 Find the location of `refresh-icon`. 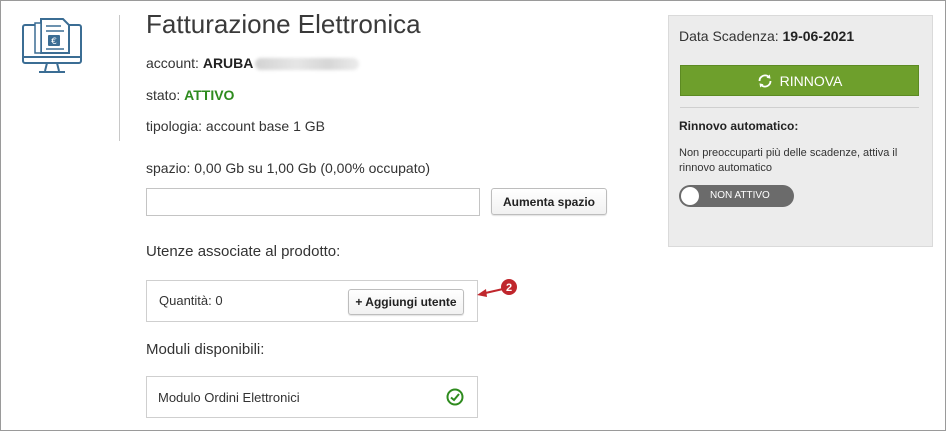

refresh-icon is located at coordinates (765, 80).